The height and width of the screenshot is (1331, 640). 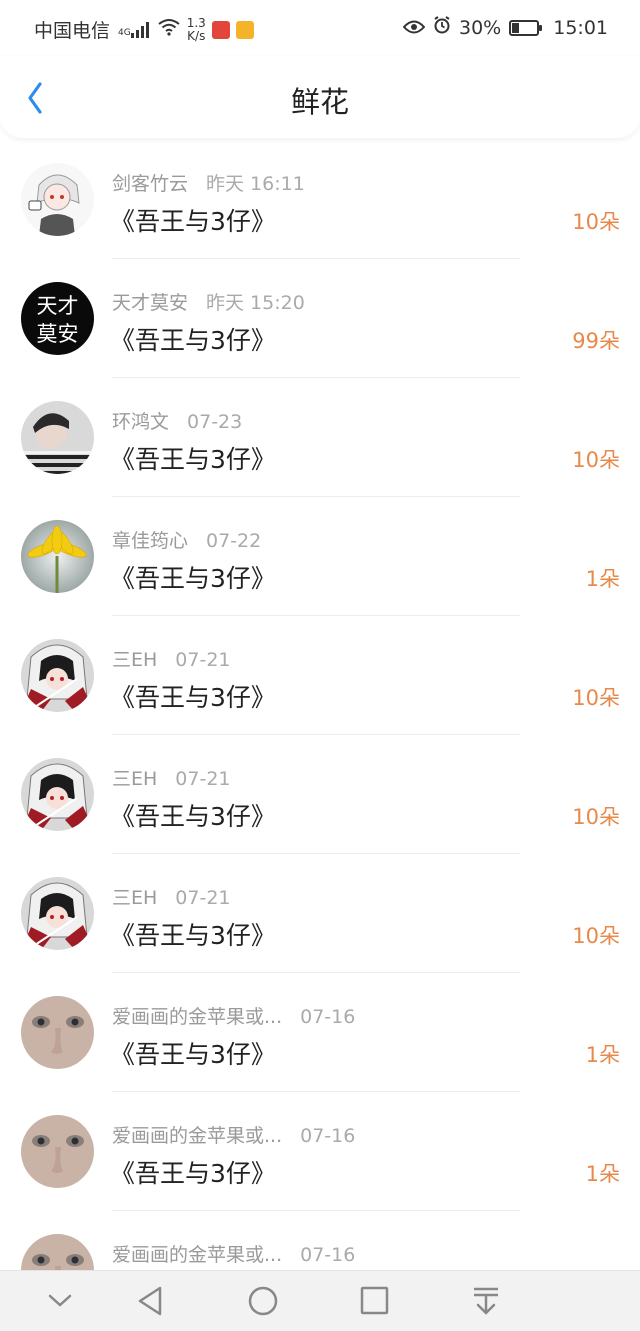 What do you see at coordinates (244, 29) in the screenshot?
I see `message-notification-icon` at bounding box center [244, 29].